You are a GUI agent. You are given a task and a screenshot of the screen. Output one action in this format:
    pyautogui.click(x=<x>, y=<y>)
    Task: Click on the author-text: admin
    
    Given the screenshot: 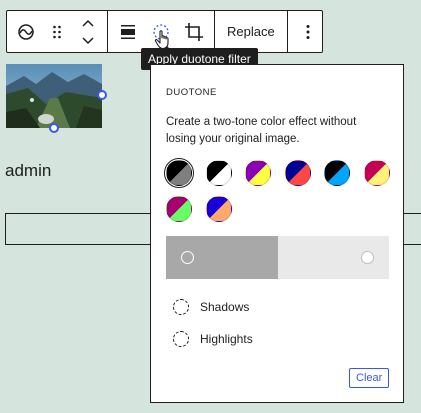 What is the action you would take?
    pyautogui.click(x=28, y=170)
    